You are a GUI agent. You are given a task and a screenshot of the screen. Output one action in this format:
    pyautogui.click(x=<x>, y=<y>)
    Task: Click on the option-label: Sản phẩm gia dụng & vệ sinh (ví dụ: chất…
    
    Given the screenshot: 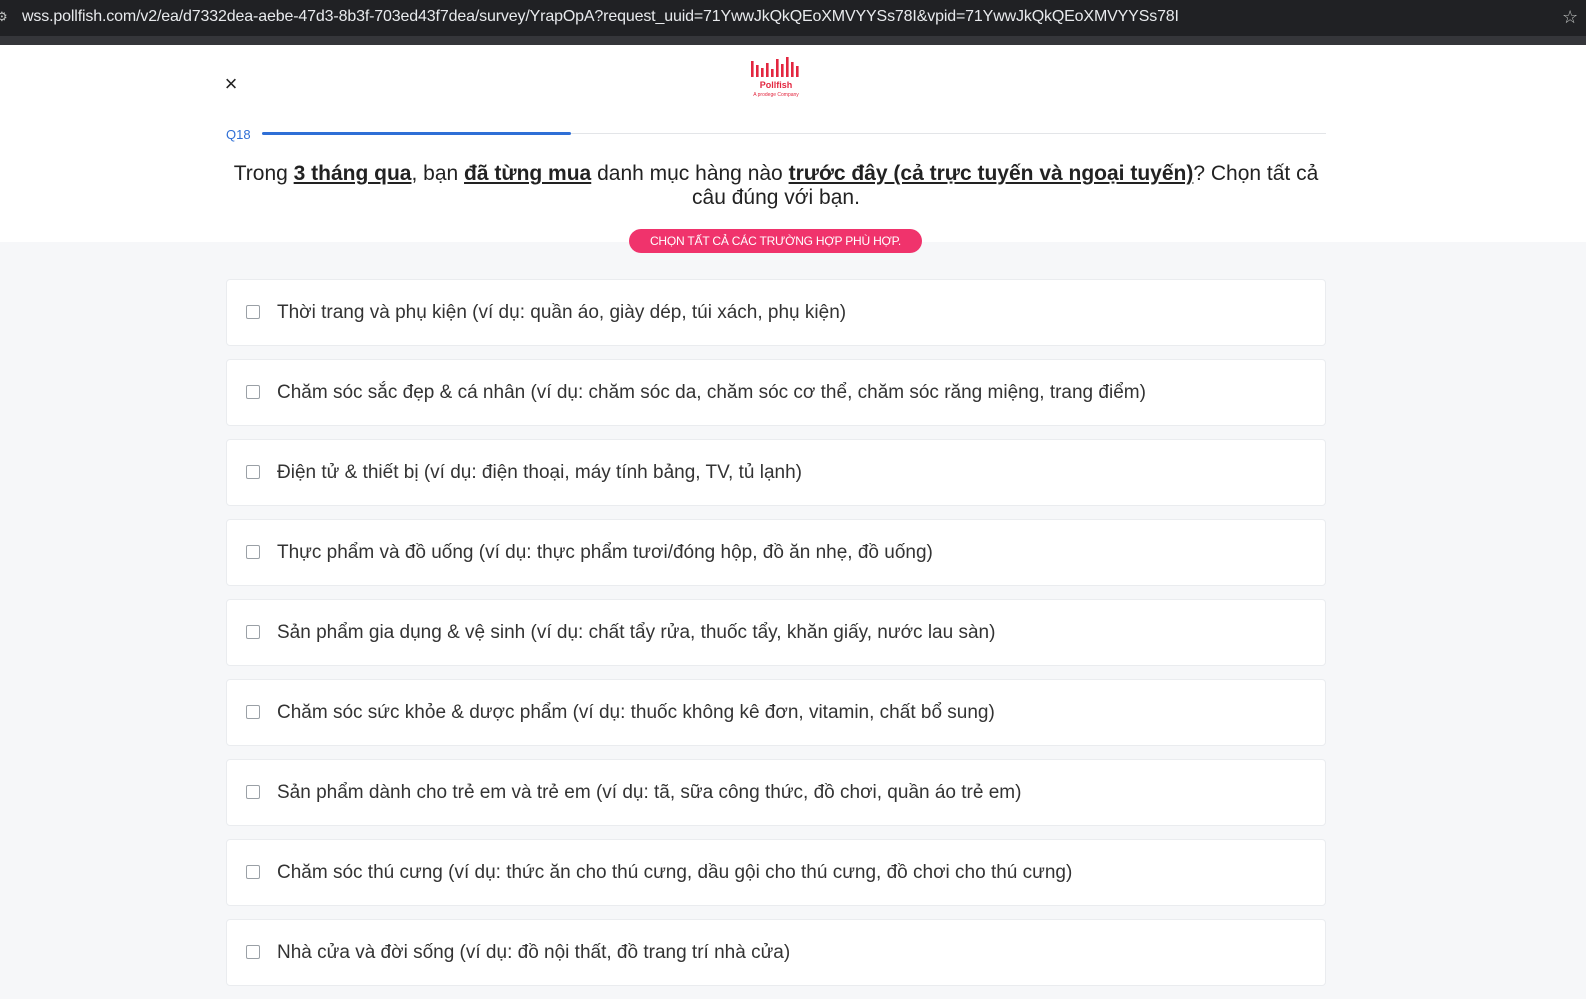 What is the action you would take?
    pyautogui.click(x=636, y=632)
    